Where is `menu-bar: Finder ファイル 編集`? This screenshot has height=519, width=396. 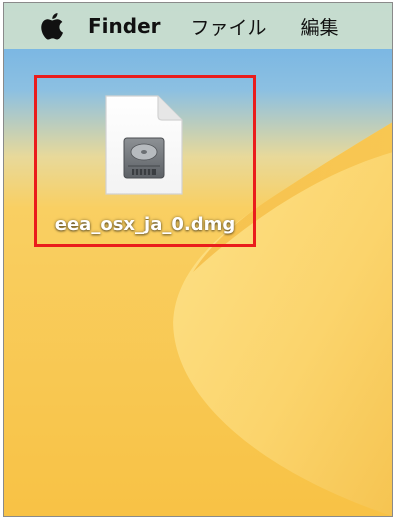 menu-bar: Finder ファイル 編集 is located at coordinates (198, 26).